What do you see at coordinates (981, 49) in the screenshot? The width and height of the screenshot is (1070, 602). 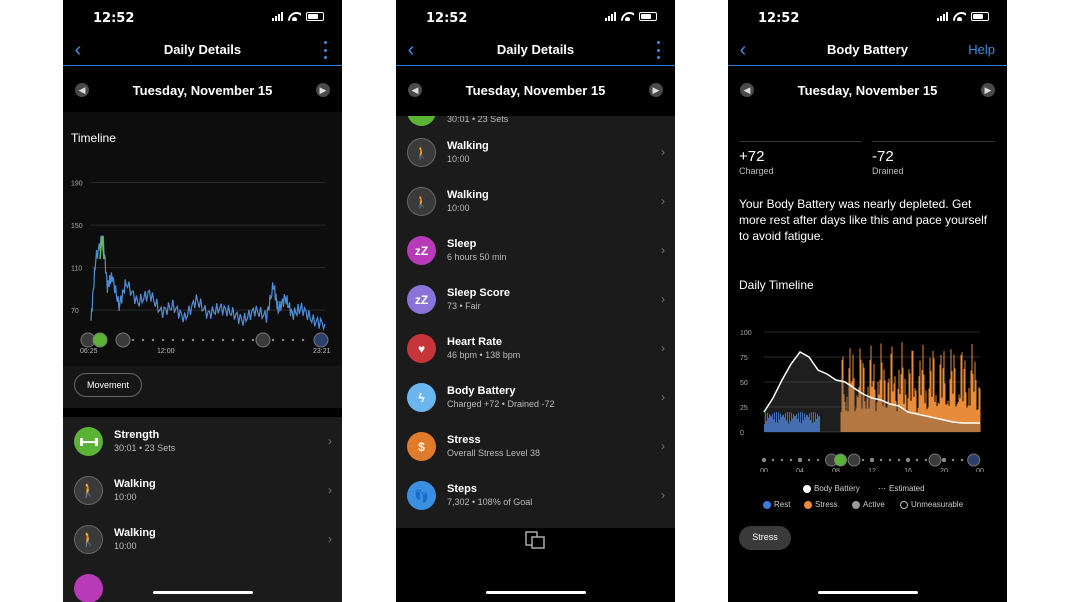 I see `help-link: Help` at bounding box center [981, 49].